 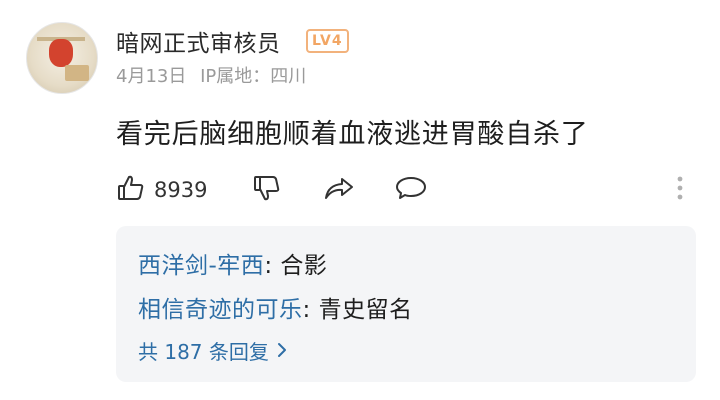 I want to click on comment-text: 看完后脑细胞顺着血液逃进胃酸自杀了, so click(x=352, y=134).